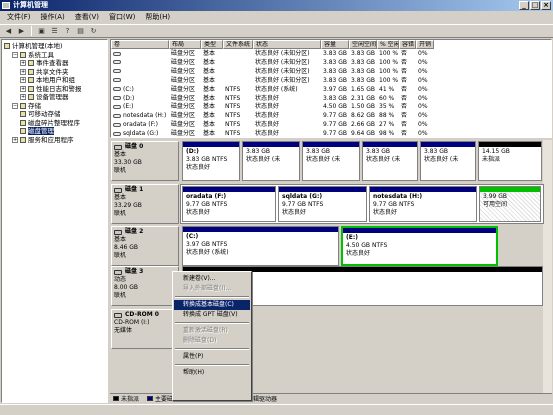 The height and width of the screenshot is (415, 553). What do you see at coordinates (546, 5) in the screenshot?
I see `close-button: ×` at bounding box center [546, 5].